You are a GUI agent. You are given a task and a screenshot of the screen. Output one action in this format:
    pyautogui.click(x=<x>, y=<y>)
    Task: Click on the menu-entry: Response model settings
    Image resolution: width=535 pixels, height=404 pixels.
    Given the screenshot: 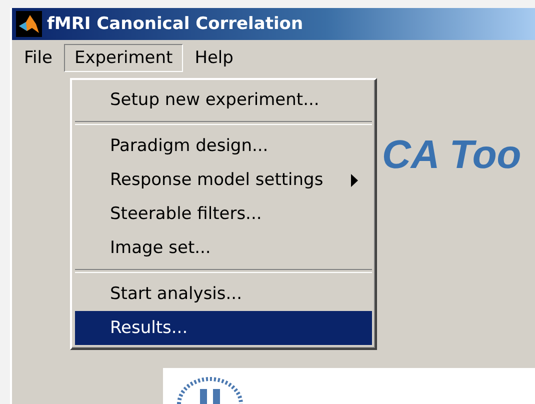 What is the action you would take?
    pyautogui.click(x=223, y=180)
    